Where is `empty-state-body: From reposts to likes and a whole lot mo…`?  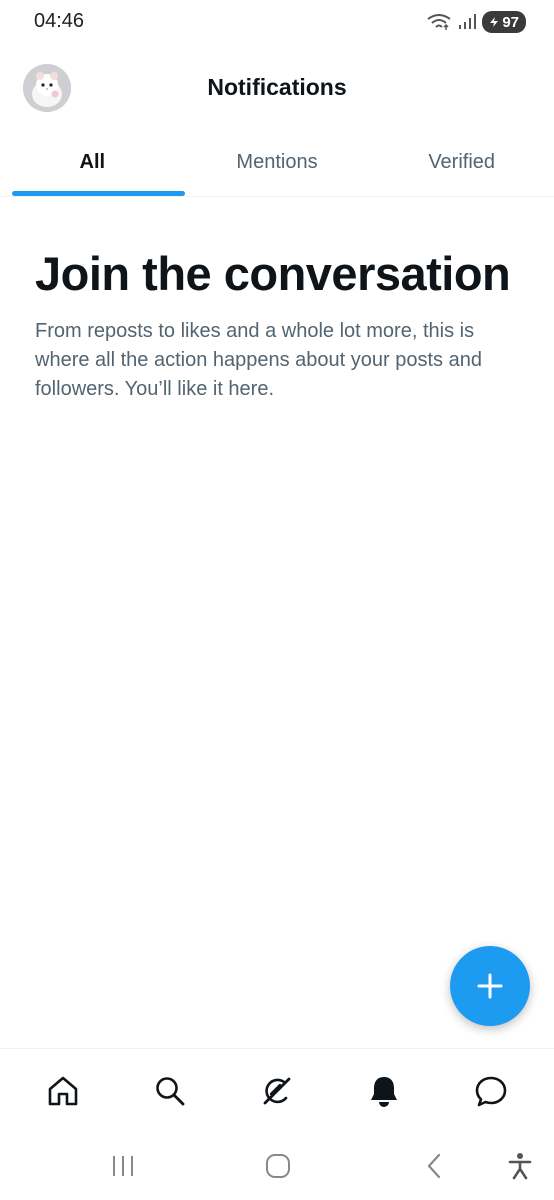 empty-state-body: From reposts to likes and a whole lot mo… is located at coordinates (258, 360).